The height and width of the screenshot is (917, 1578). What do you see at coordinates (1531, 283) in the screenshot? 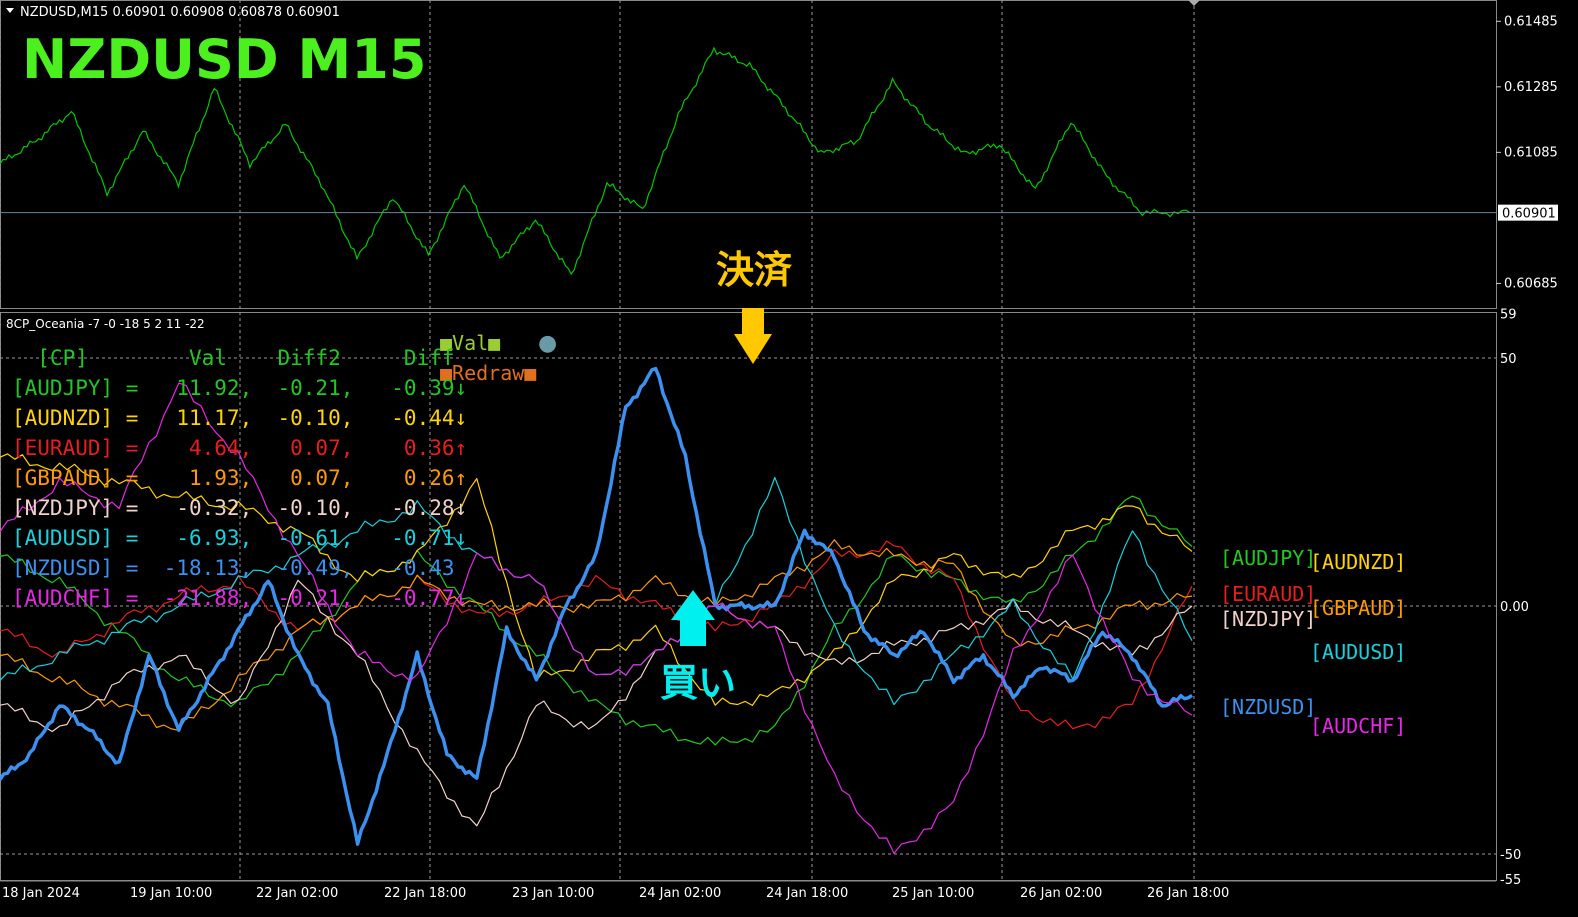
I see `price-tick-label: 0.60685` at bounding box center [1531, 283].